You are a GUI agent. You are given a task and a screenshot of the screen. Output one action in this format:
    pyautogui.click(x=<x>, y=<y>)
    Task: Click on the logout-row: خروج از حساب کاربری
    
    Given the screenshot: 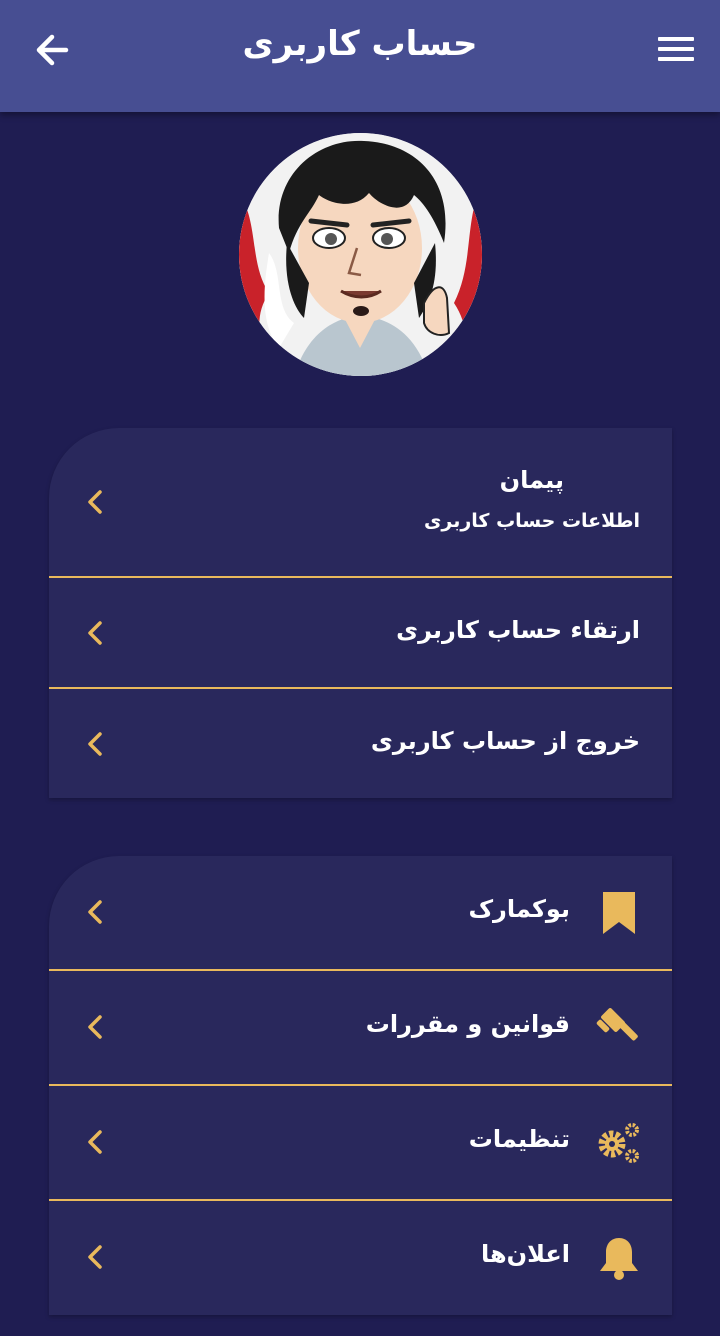 What is the action you would take?
    pyautogui.click(x=360, y=743)
    